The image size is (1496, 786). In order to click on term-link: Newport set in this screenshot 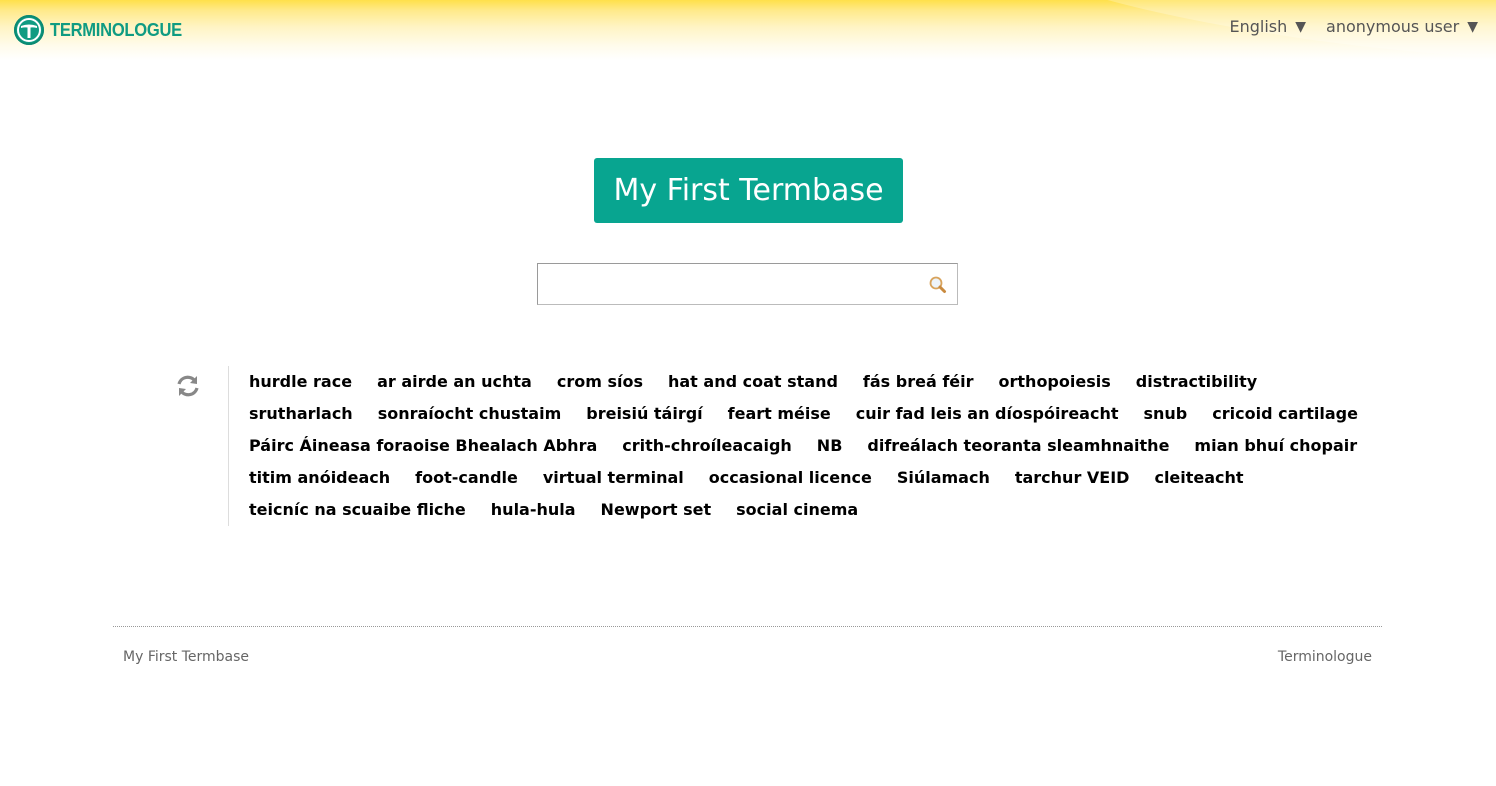, I will do `click(656, 510)`.